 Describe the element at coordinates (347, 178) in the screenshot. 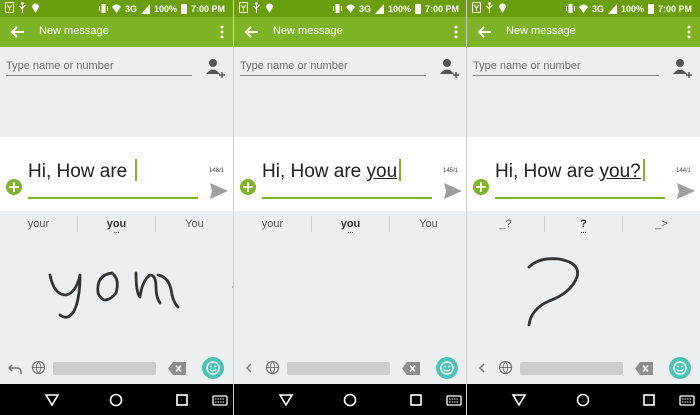

I see `message-input: Hi, How are you` at that location.